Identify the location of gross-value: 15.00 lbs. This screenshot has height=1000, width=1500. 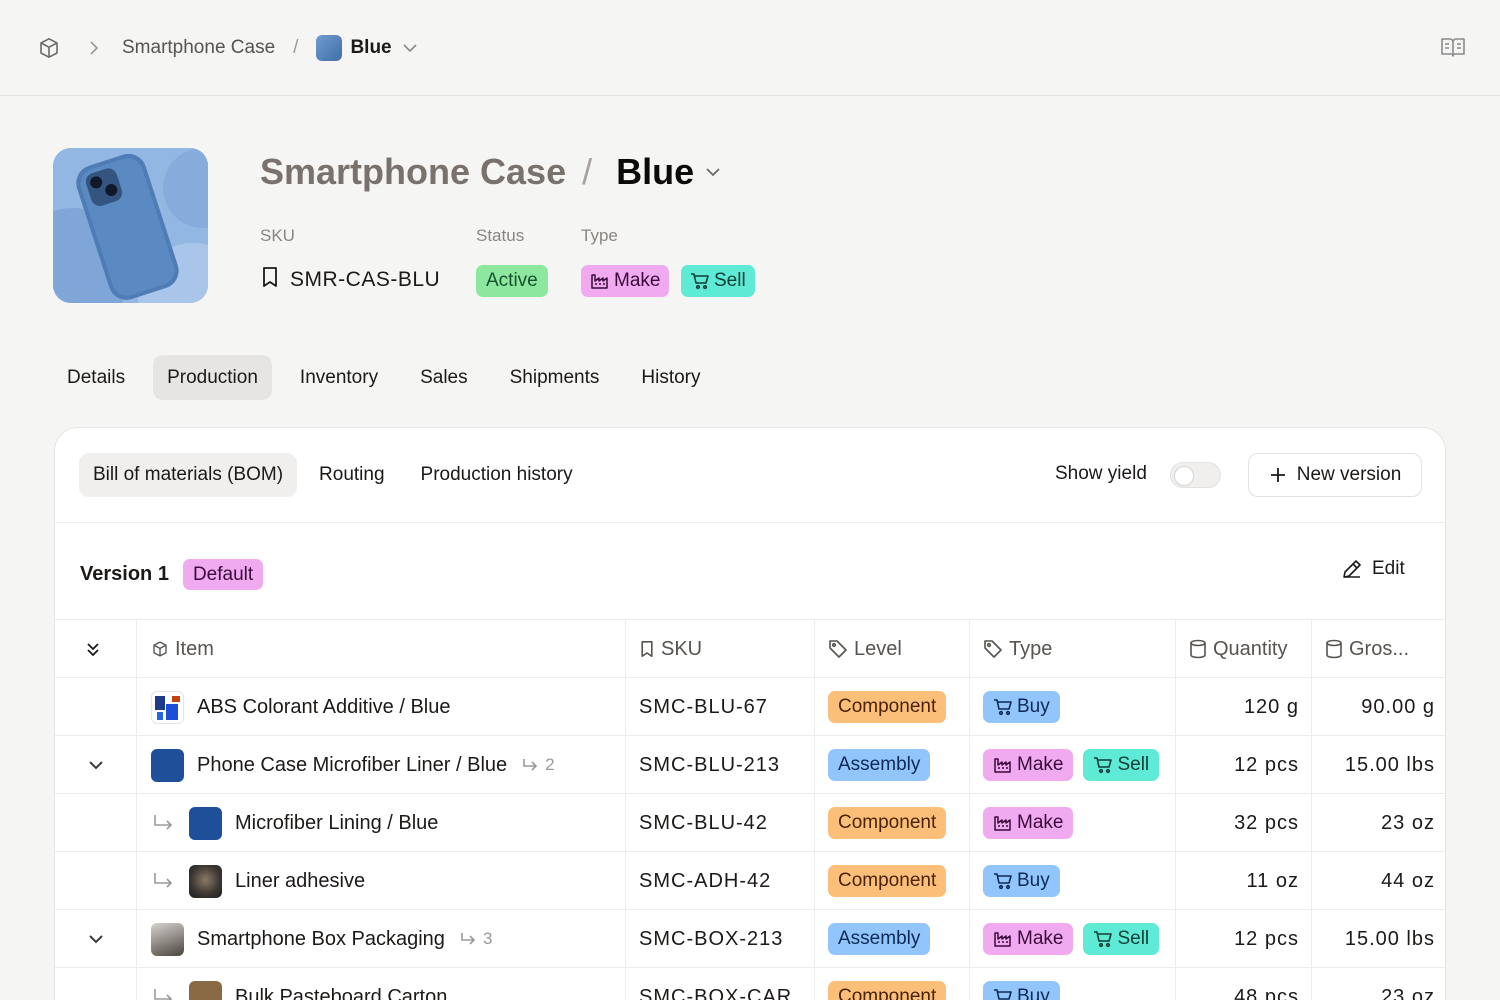
(1389, 938).